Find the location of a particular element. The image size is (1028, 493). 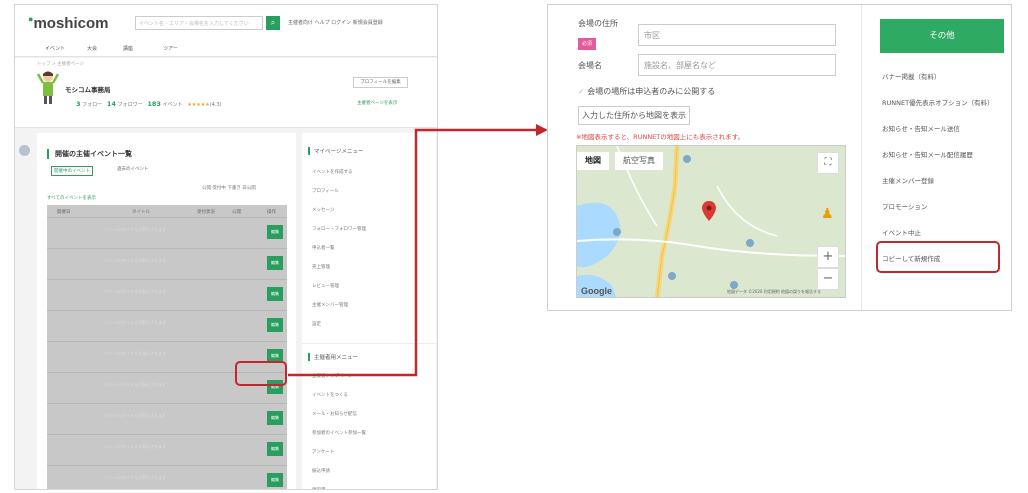

search-icon: ⌕ is located at coordinates (273, 23).